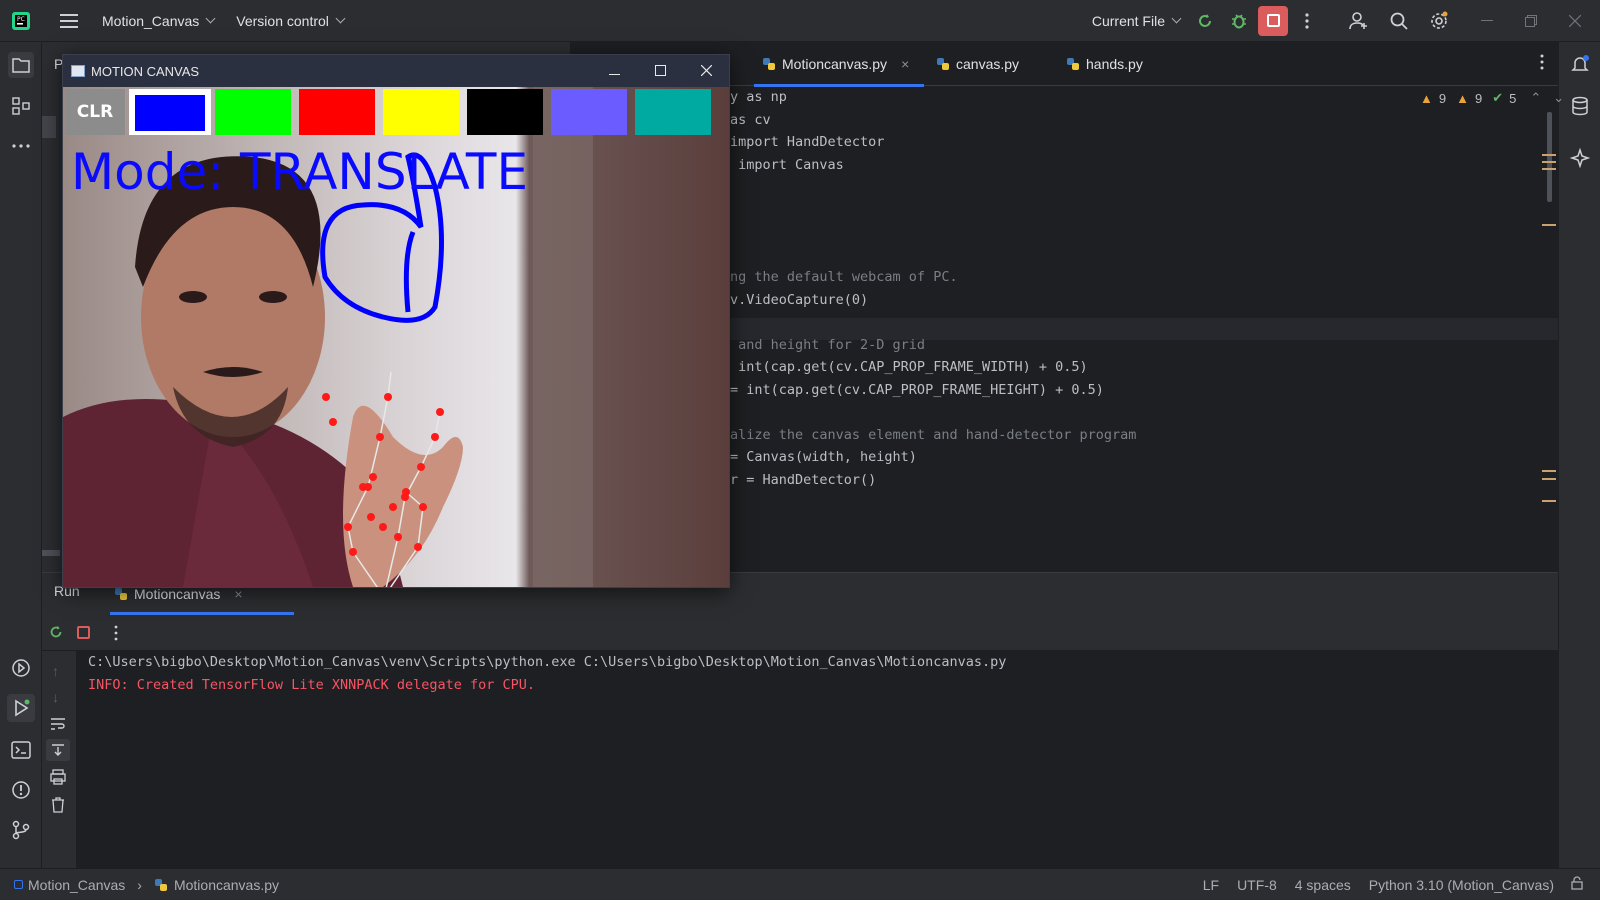 The width and height of the screenshot is (1600, 900). I want to click on restore-window-icon, so click(1531, 21).